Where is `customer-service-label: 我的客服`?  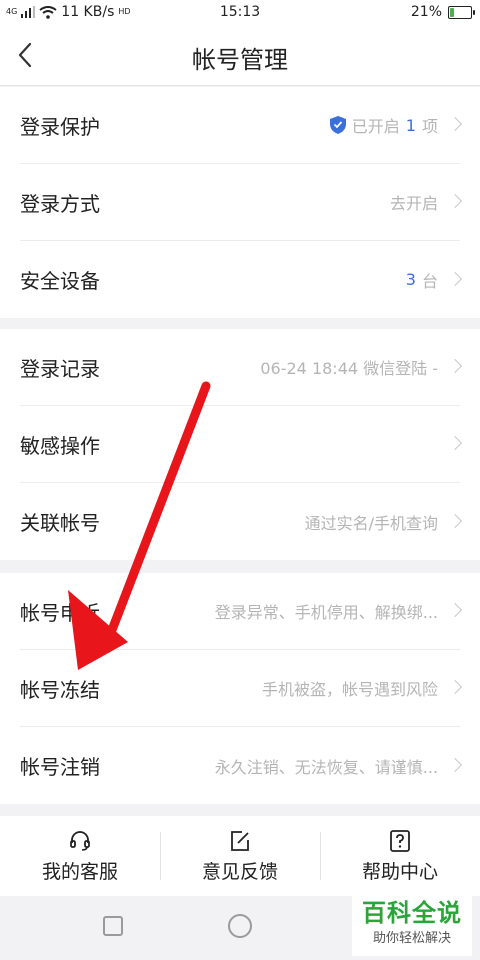
customer-service-label: 我的客服 is located at coordinates (79, 871).